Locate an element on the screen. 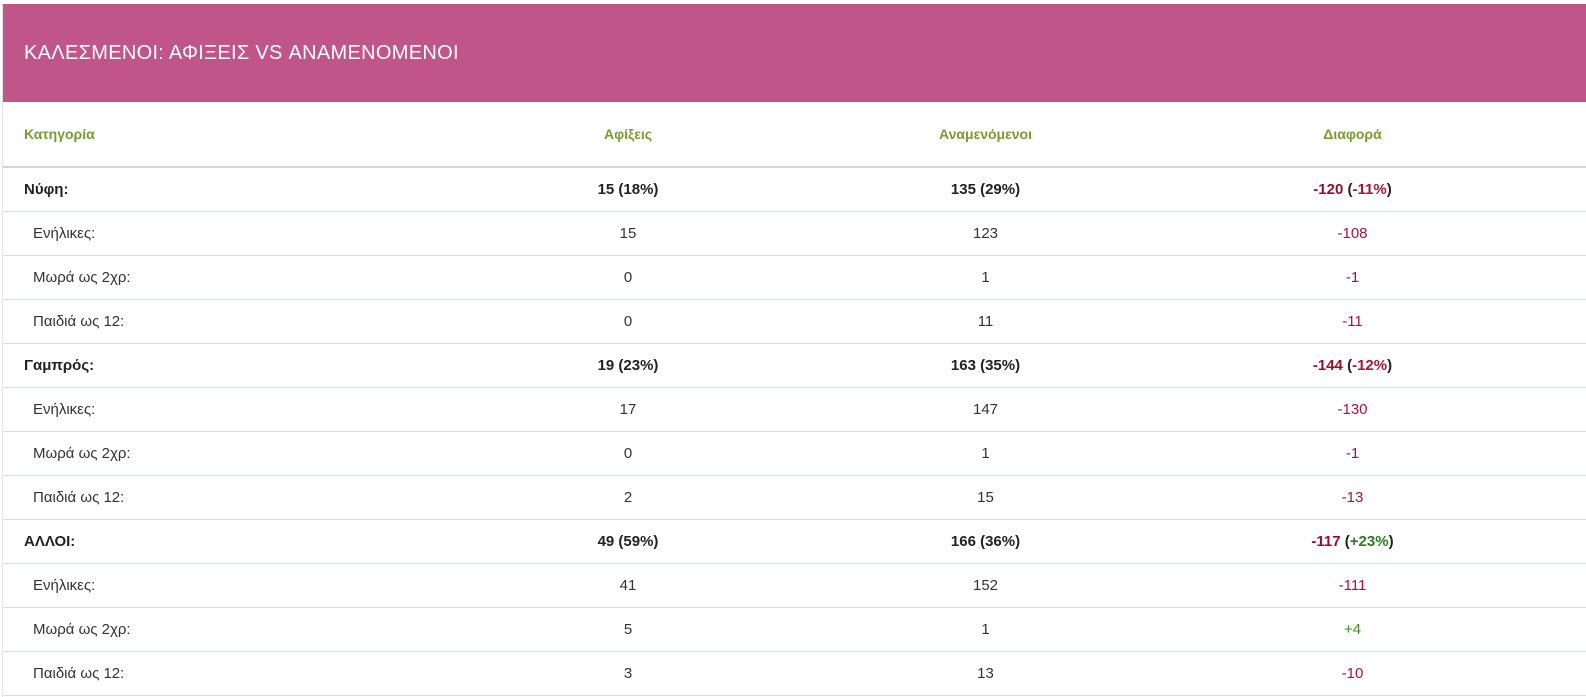  table-row-group: Γαμπρός: 19 (23%) 163 (35%) -144 (-12%) is located at coordinates (794, 365).